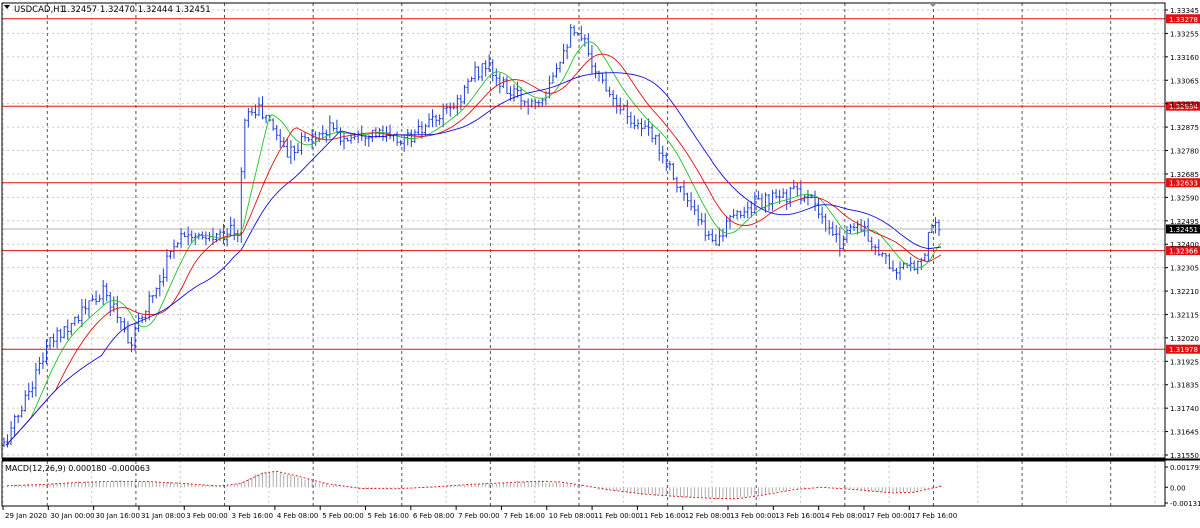 The image size is (1200, 528). What do you see at coordinates (1184, 105) in the screenshot?
I see `y-tick-label: 1.32970` at bounding box center [1184, 105].